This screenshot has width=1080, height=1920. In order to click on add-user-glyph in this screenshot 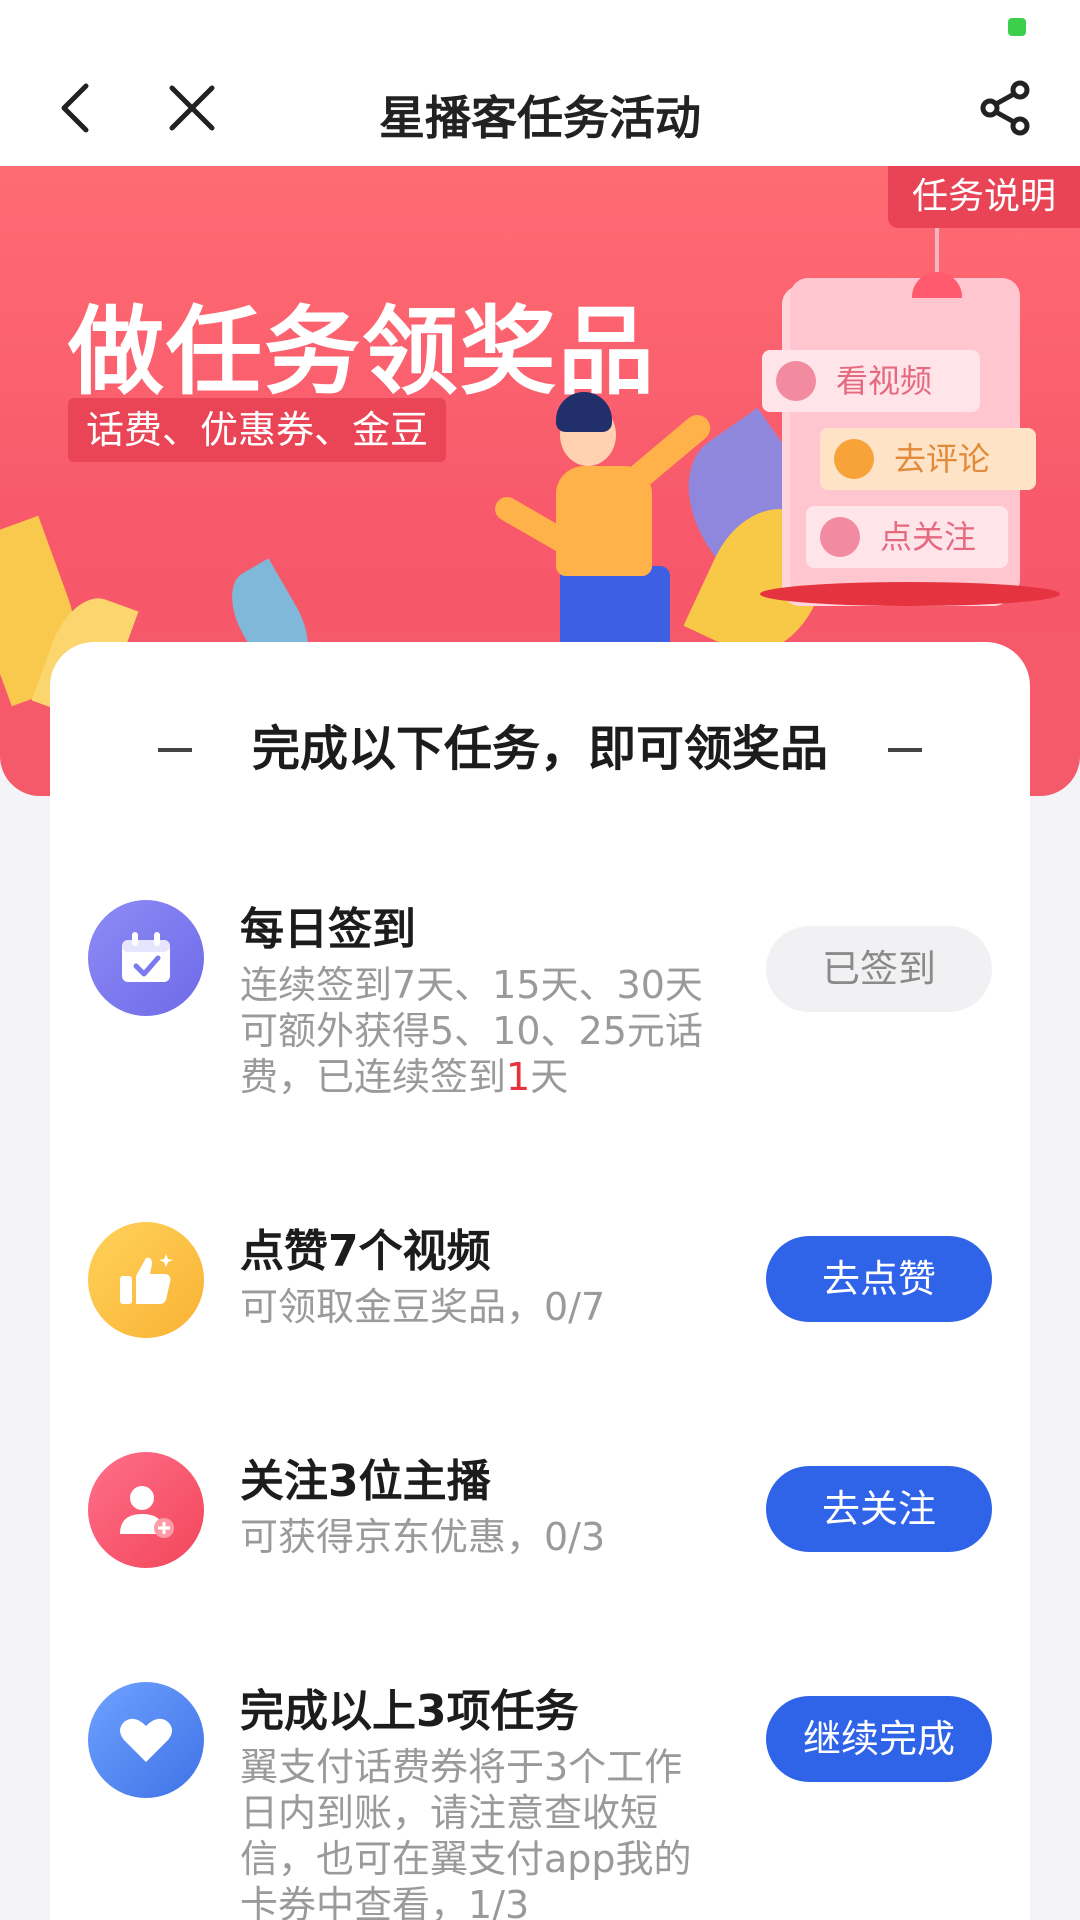, I will do `click(147, 1512)`.